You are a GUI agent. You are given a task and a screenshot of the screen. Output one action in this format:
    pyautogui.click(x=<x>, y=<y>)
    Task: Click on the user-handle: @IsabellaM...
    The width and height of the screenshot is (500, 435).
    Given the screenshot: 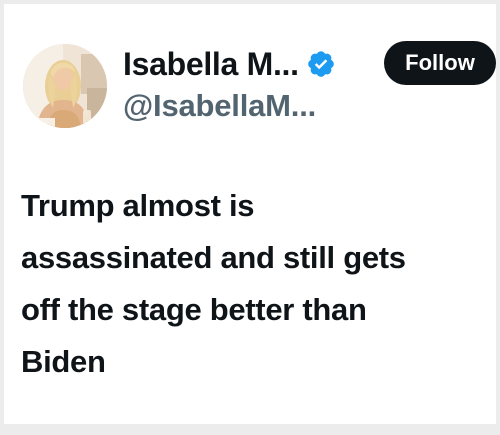 What is the action you would take?
    pyautogui.click(x=219, y=106)
    